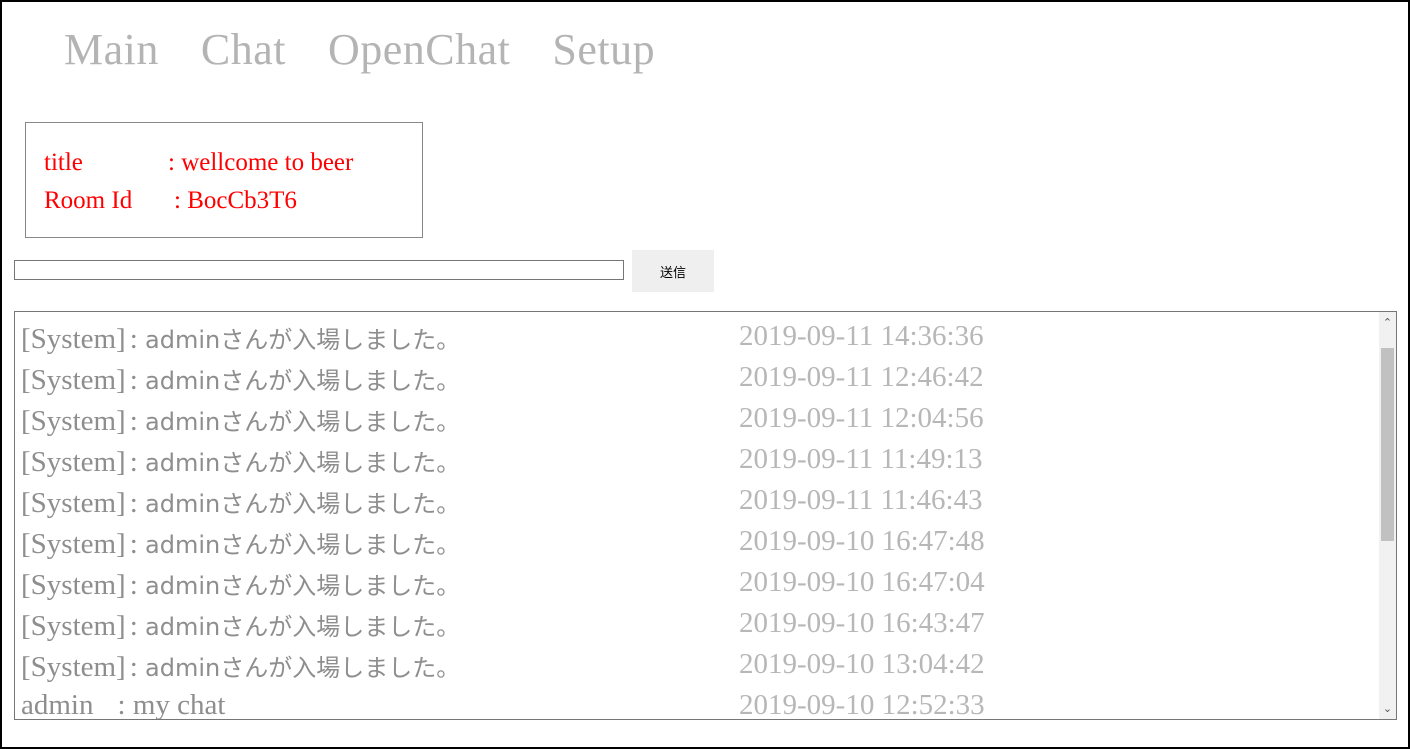  What do you see at coordinates (179, 704) in the screenshot?
I see `message-text: my chat` at bounding box center [179, 704].